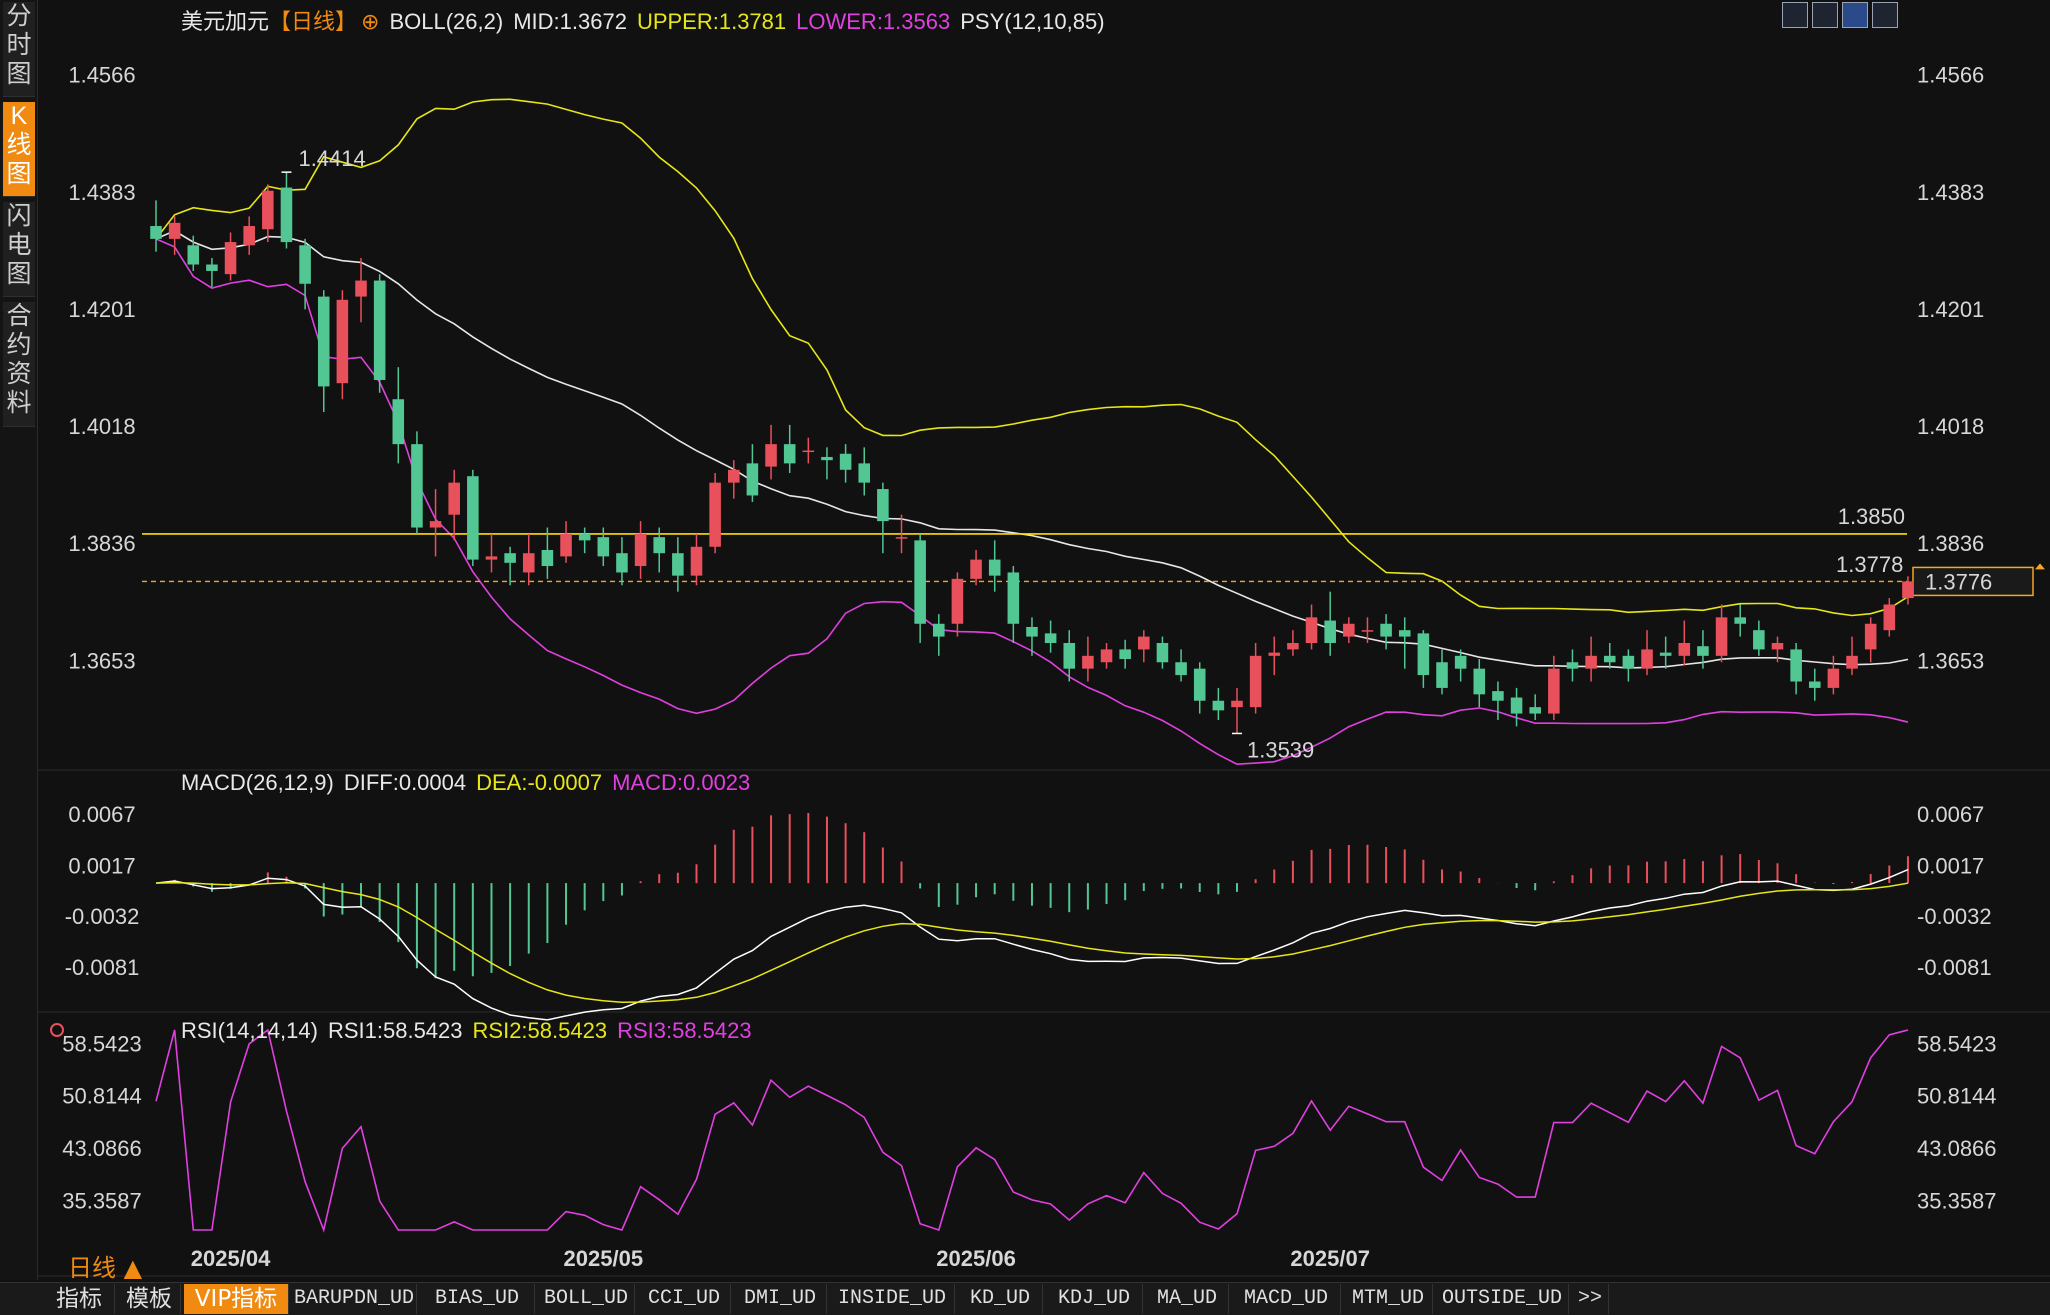 The image size is (2050, 1315). Describe the element at coordinates (1795, 15) in the screenshot. I see `crosshair-icon` at that location.